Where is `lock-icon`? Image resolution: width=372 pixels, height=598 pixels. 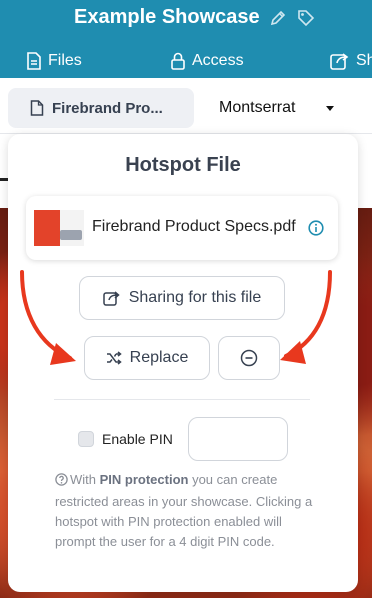
lock-icon is located at coordinates (178, 61).